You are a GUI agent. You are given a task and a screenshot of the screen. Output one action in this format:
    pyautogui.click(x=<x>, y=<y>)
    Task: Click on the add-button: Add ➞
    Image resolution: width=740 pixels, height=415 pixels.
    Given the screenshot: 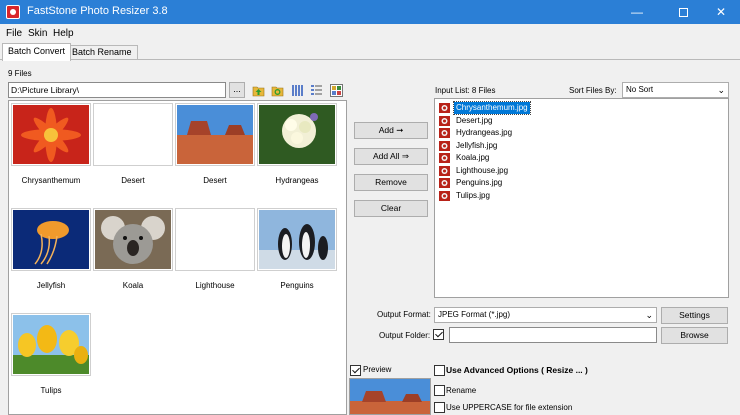 What is the action you would take?
    pyautogui.click(x=391, y=130)
    